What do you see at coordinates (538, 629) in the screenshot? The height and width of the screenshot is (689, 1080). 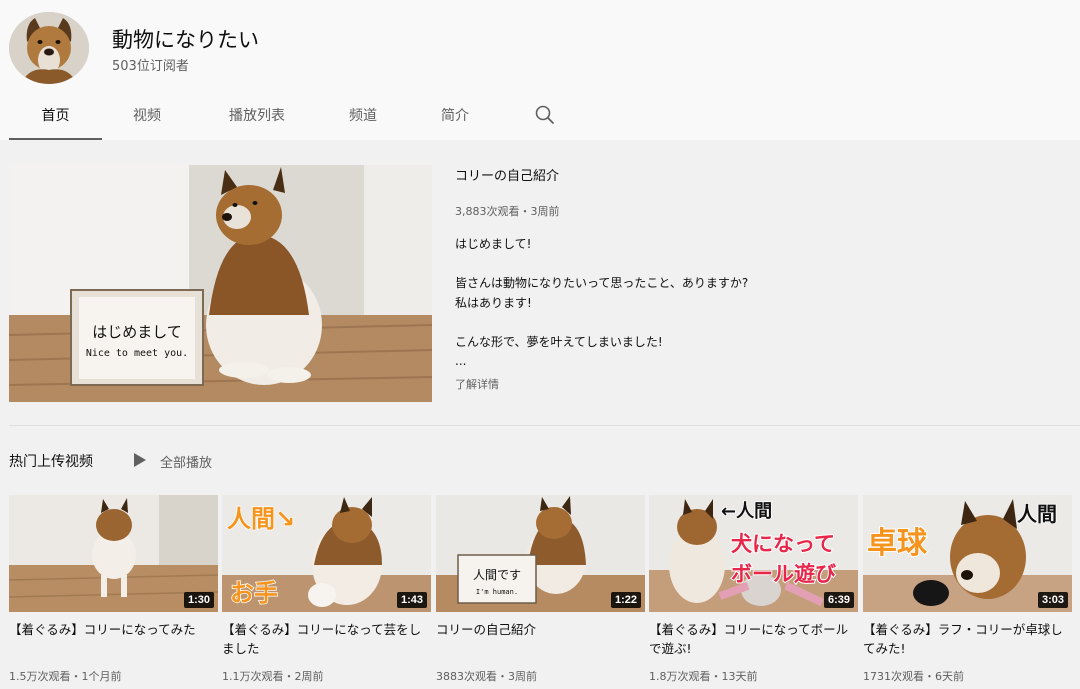 I see `video-title: コリーの自己紹介` at bounding box center [538, 629].